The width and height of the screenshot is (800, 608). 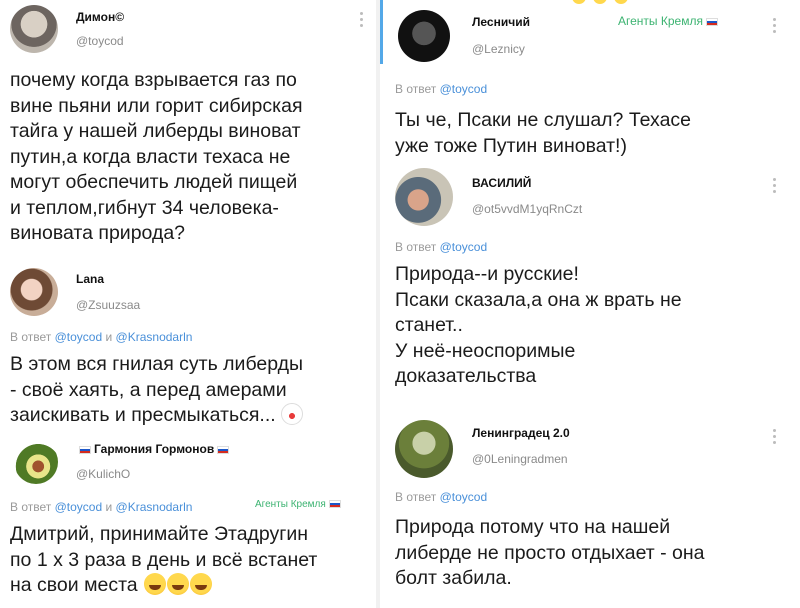 I want to click on user-handle: @0Leningradmen, so click(x=520, y=459).